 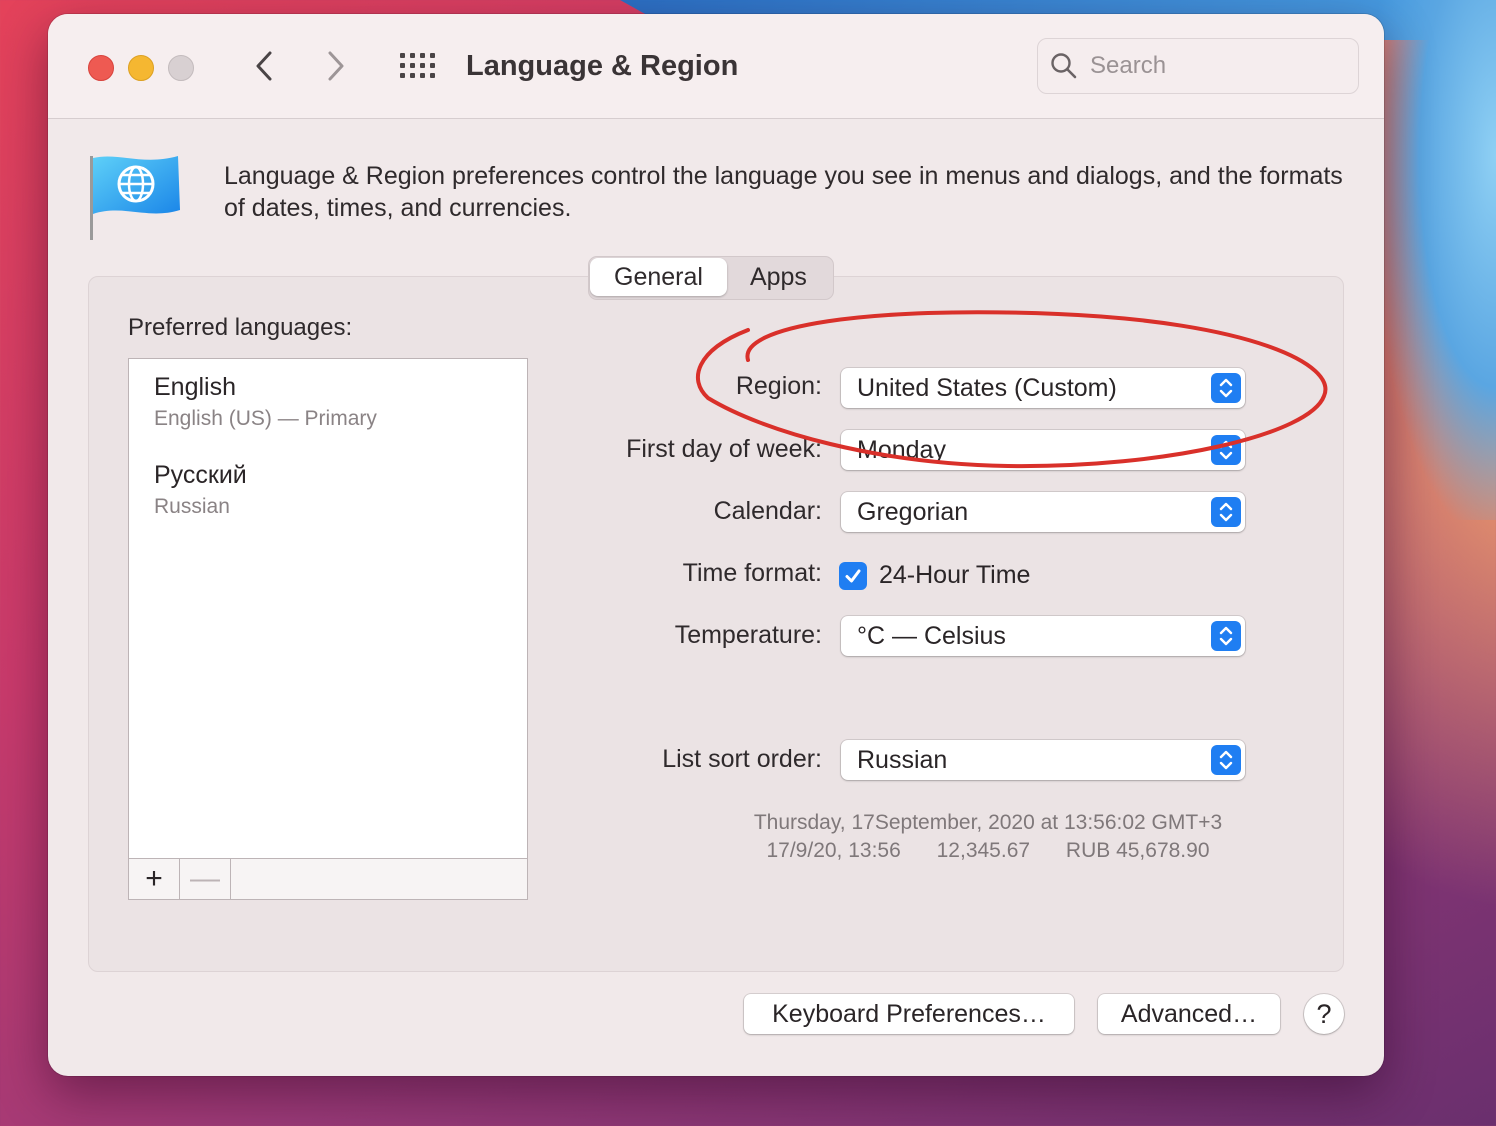 I want to click on 24-hour-checkbox, so click(x=853, y=576).